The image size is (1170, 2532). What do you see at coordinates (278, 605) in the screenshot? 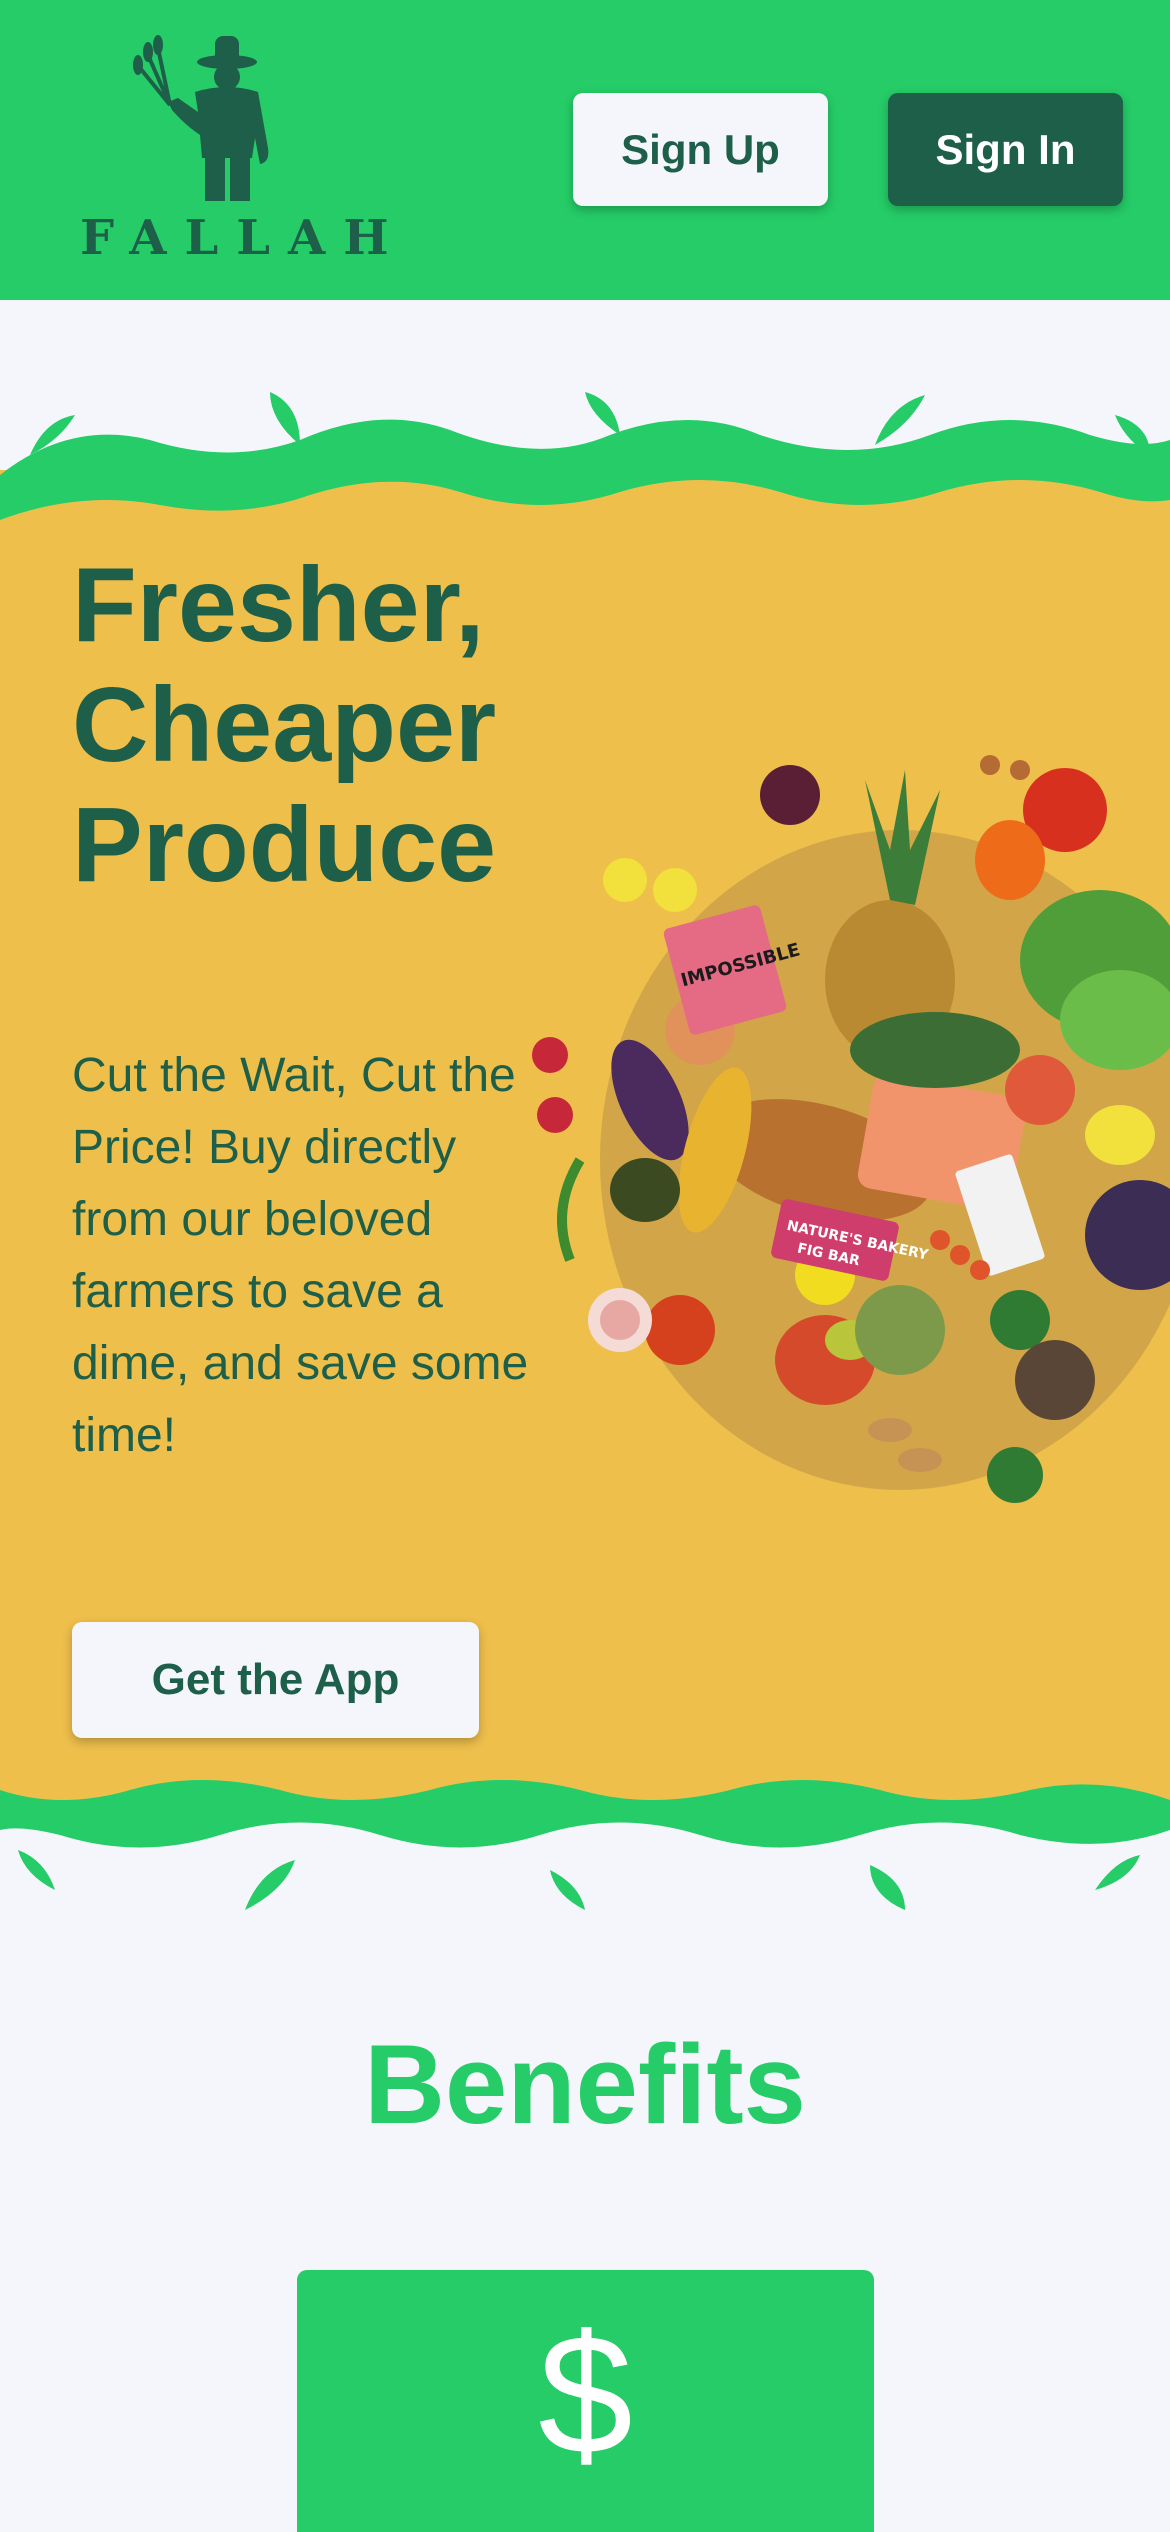
I see `hero-title-line: Fresher,` at bounding box center [278, 605].